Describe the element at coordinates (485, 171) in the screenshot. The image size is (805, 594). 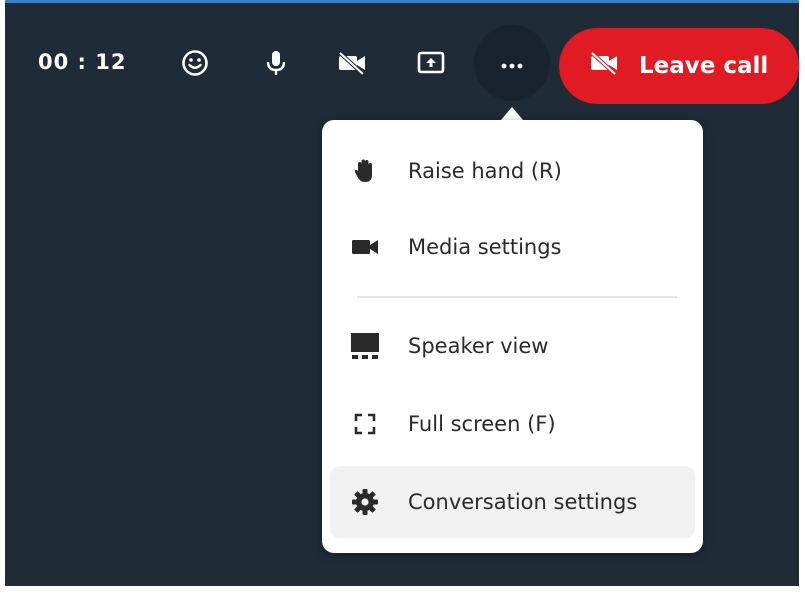
I see `menu-item-label: Raise hand (R)` at that location.